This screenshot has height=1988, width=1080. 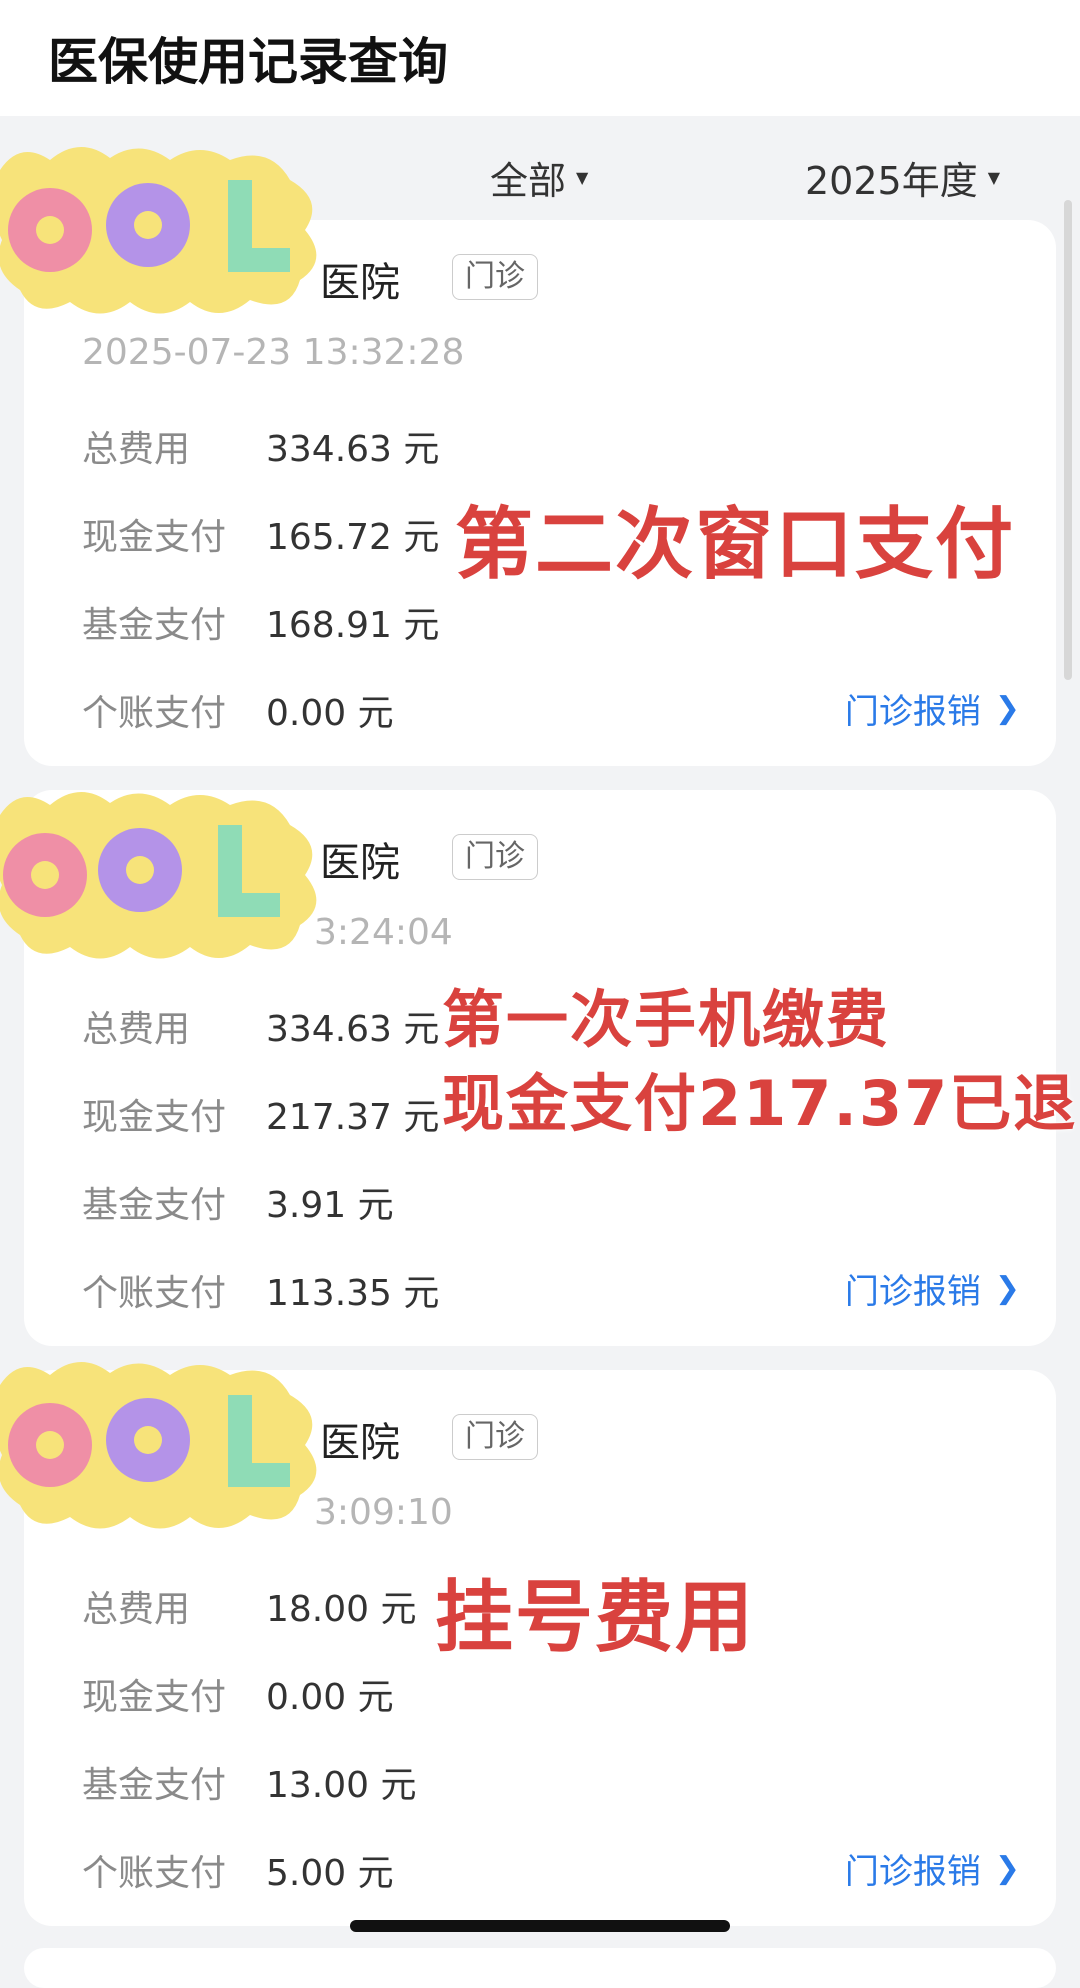 What do you see at coordinates (330, 1205) in the screenshot?
I see `row-value: 3.91 元` at bounding box center [330, 1205].